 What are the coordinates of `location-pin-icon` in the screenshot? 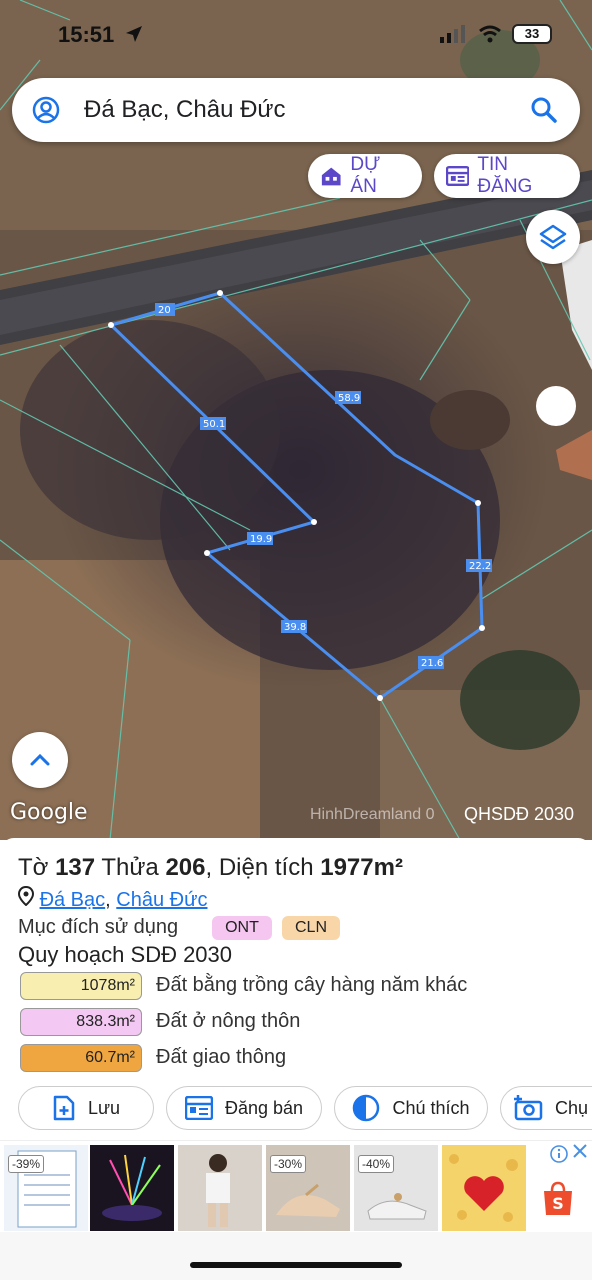 It's located at (26, 896).